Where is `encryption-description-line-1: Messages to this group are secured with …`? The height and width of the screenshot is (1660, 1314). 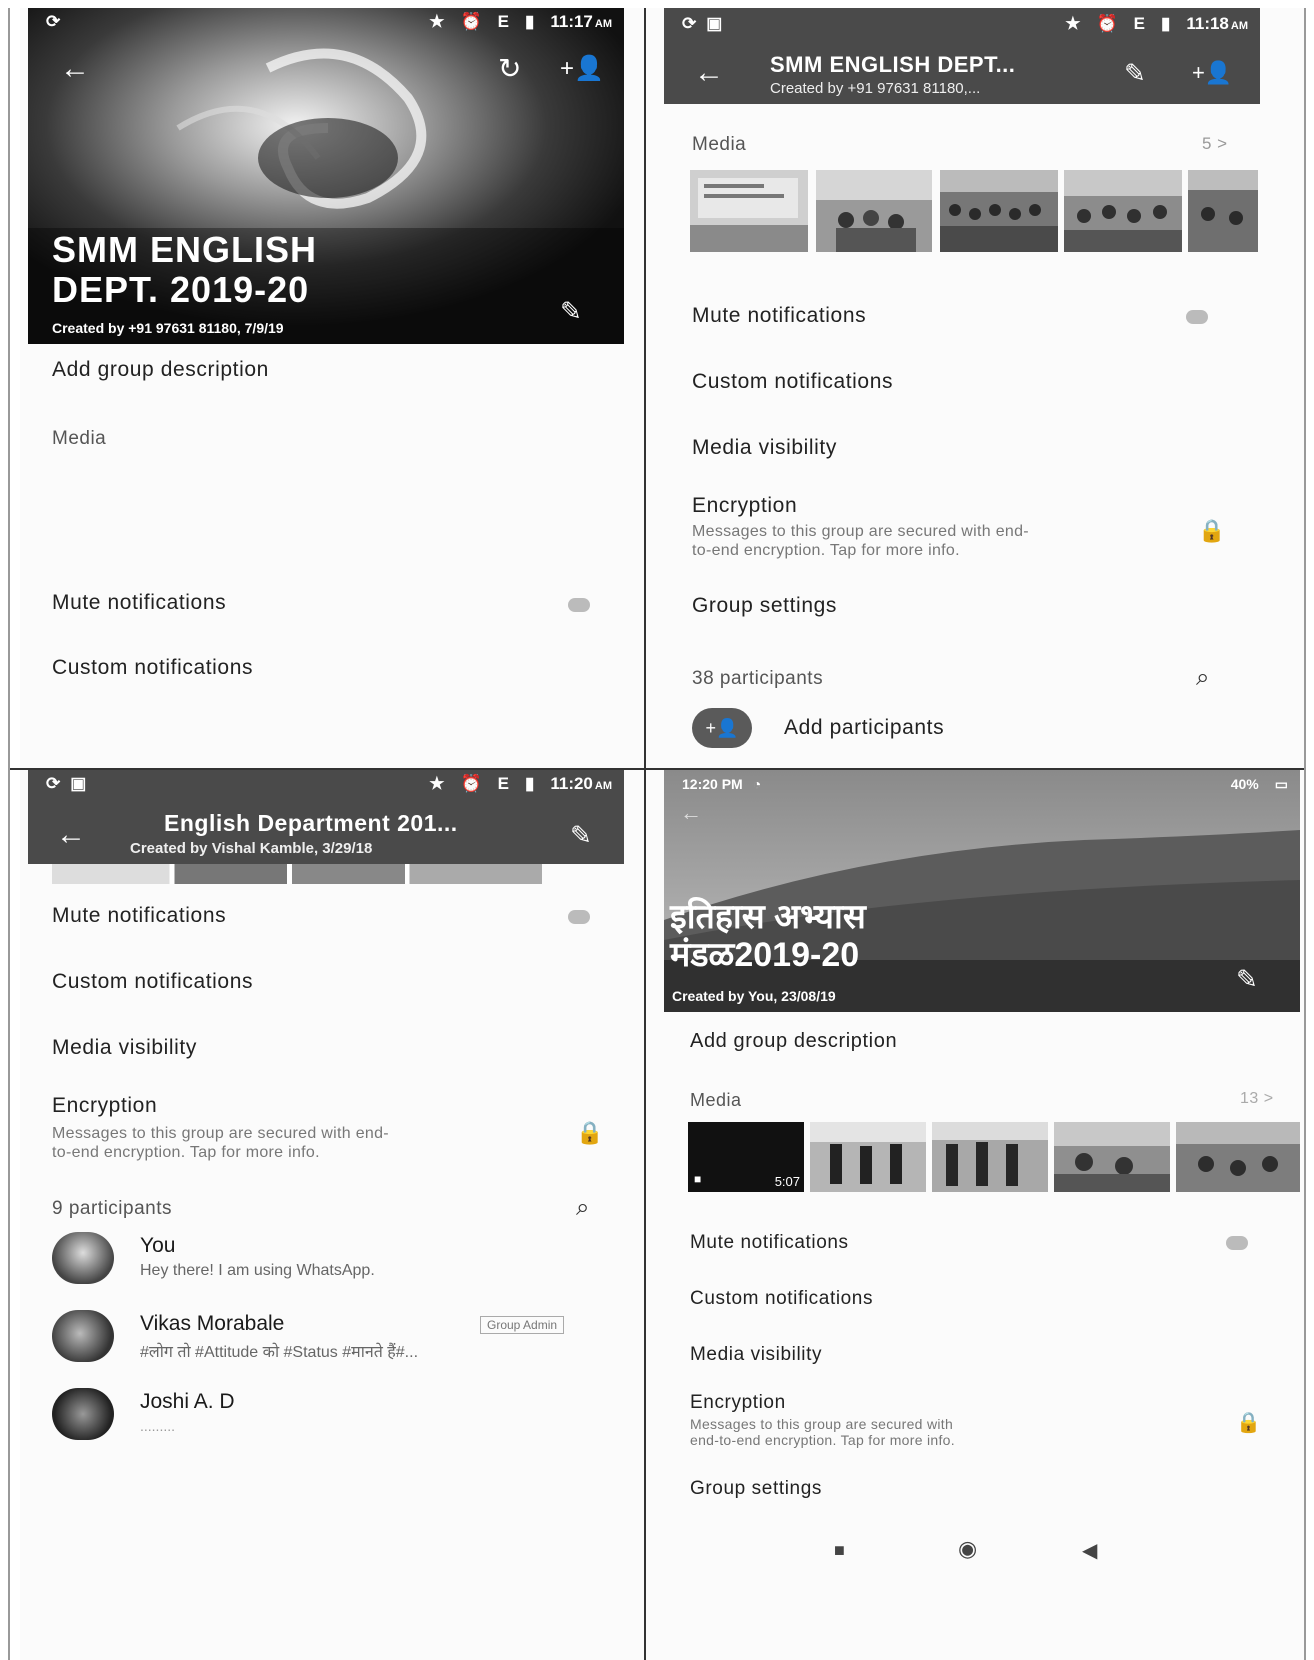 encryption-description-line-1: Messages to this group are secured with … is located at coordinates (220, 1133).